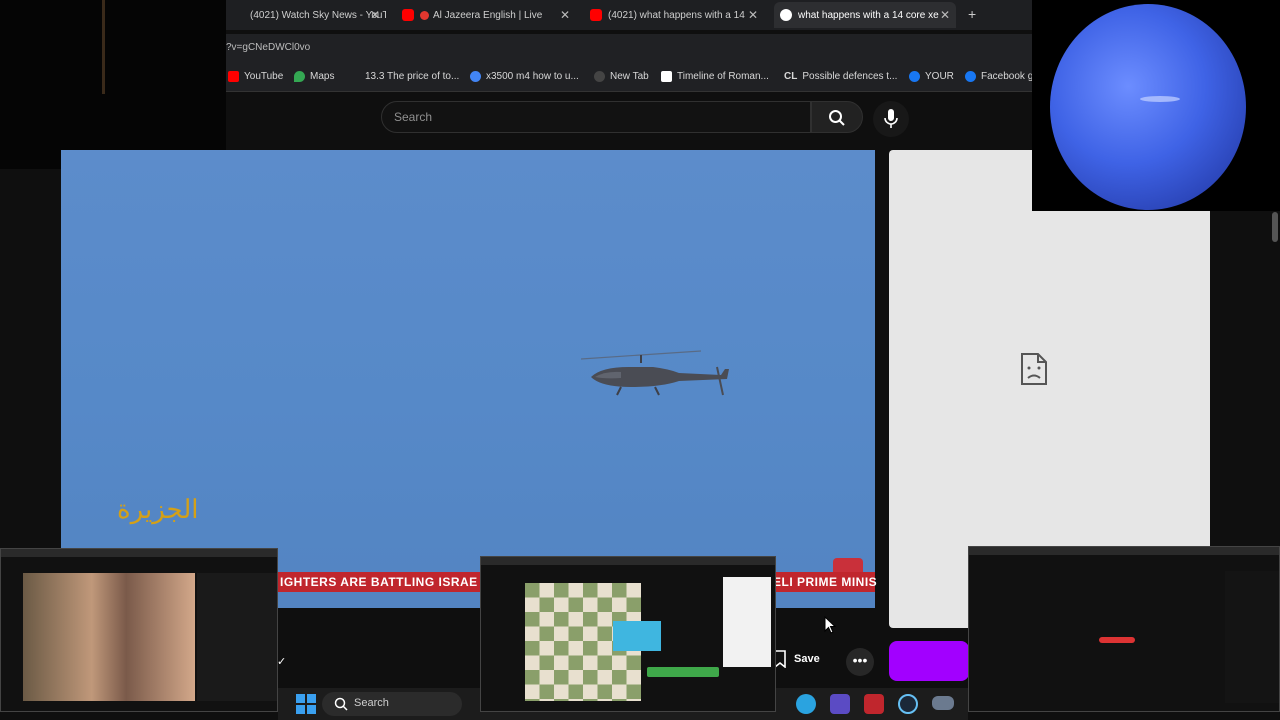  Describe the element at coordinates (281, 661) in the screenshot. I see `chevron-down-icon: ✓` at that location.